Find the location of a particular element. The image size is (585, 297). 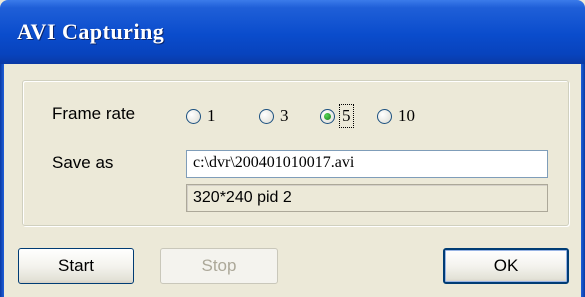

radio-button-checked-icon is located at coordinates (327, 116).